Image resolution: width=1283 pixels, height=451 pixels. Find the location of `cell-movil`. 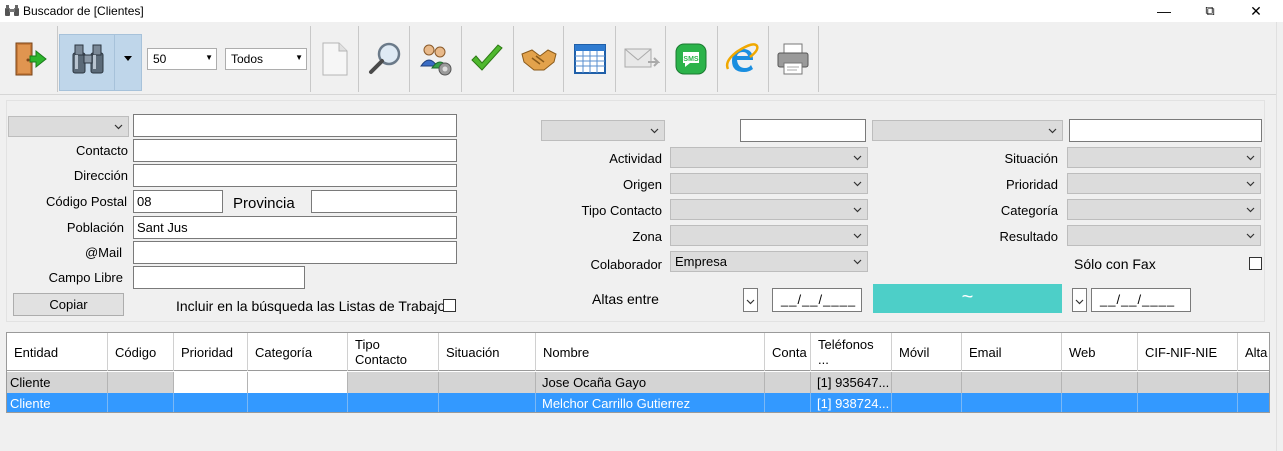

cell-movil is located at coordinates (927, 382).